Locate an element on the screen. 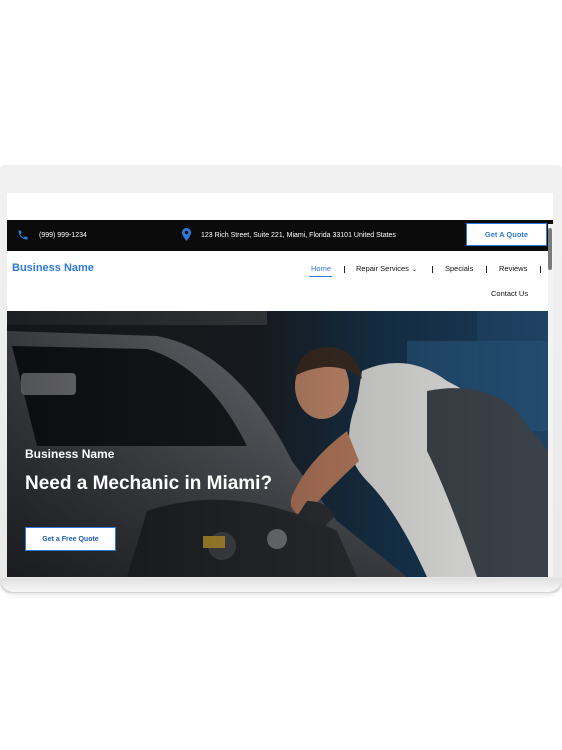 Image resolution: width=562 pixels, height=750 pixels. scrollbar is located at coordinates (550, 400).